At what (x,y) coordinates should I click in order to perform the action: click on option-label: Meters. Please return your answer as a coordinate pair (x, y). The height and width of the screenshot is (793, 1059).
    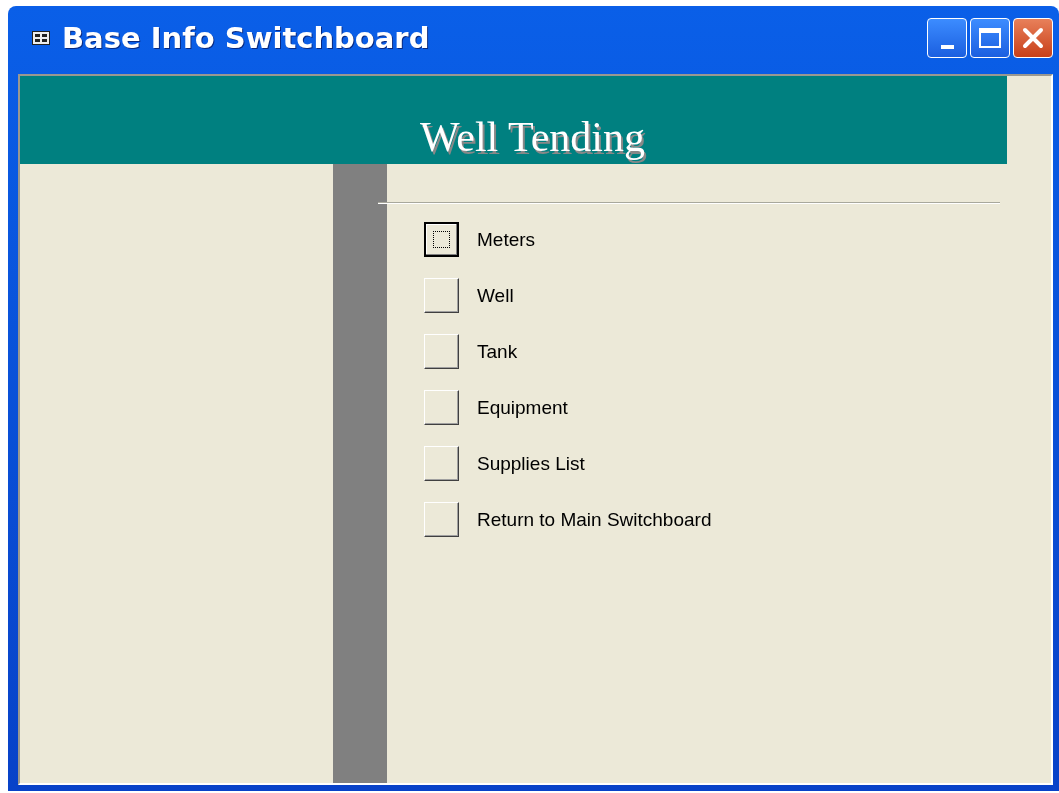
    Looking at the image, I should click on (506, 239).